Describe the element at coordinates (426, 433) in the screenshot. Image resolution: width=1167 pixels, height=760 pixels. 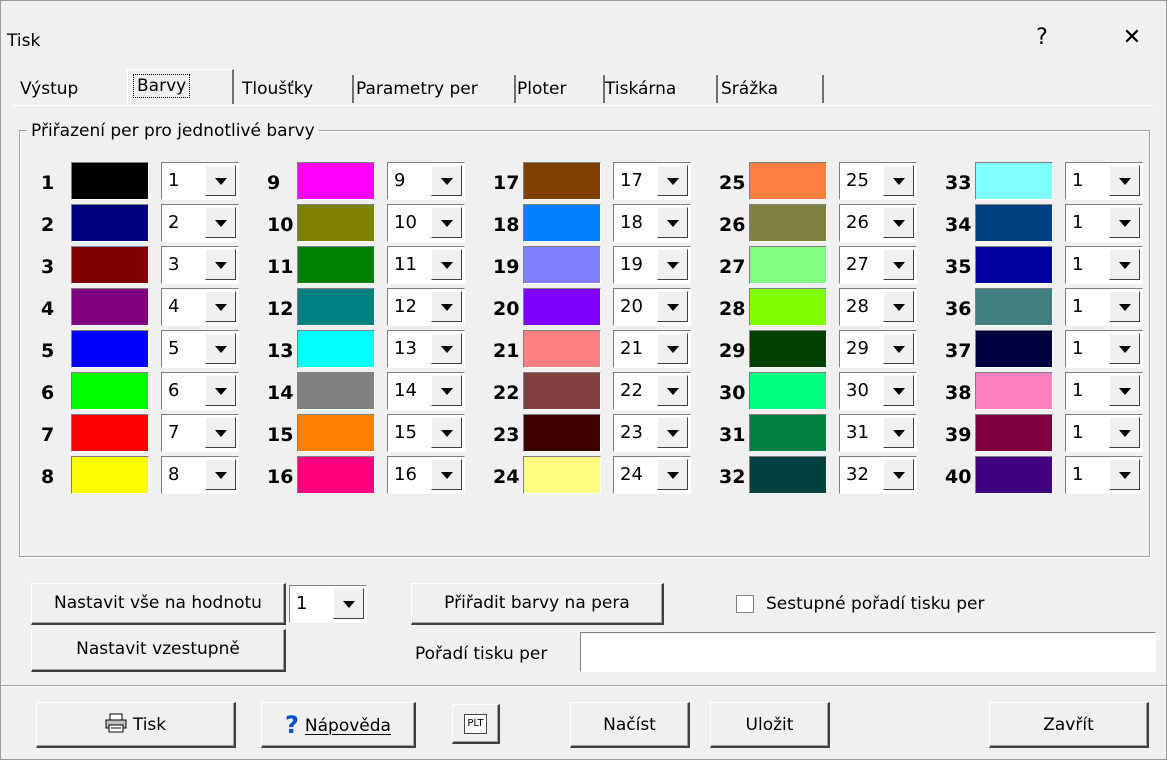
I see `pen-select: 15` at that location.